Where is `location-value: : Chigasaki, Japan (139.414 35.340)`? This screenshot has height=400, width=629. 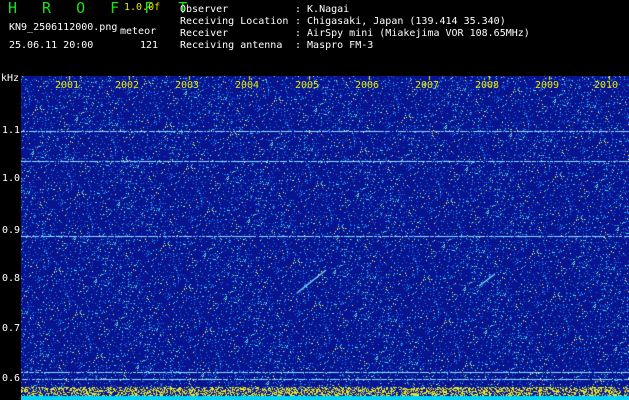 location-value: : Chigasaki, Japan (139.414 35.340) is located at coordinates (400, 21).